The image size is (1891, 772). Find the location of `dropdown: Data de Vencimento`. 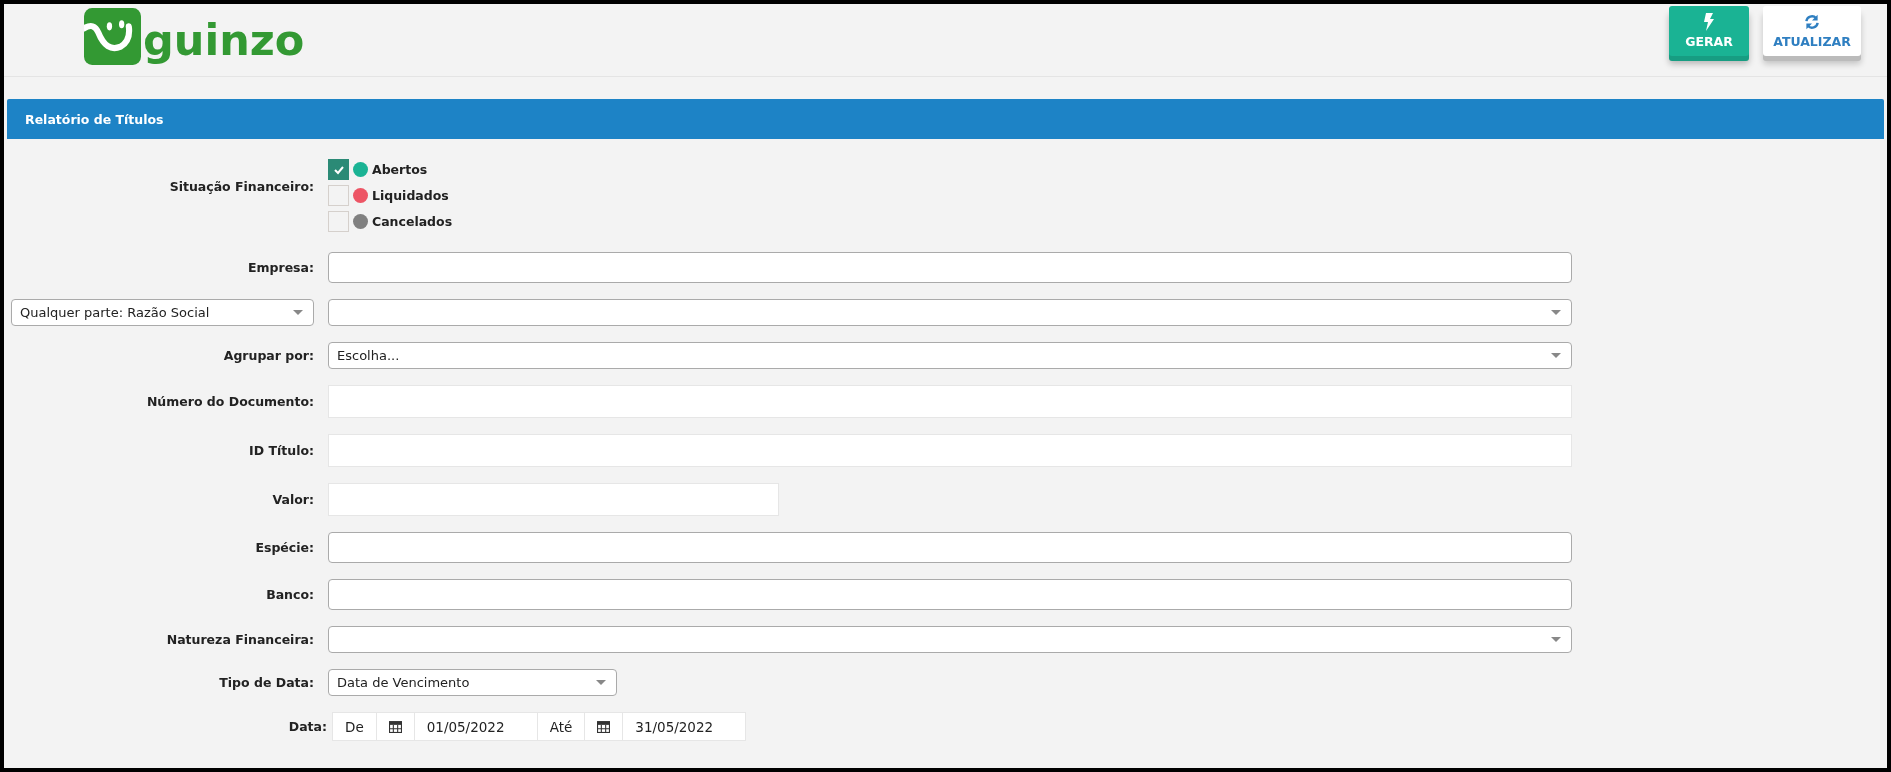

dropdown: Data de Vencimento is located at coordinates (472, 682).